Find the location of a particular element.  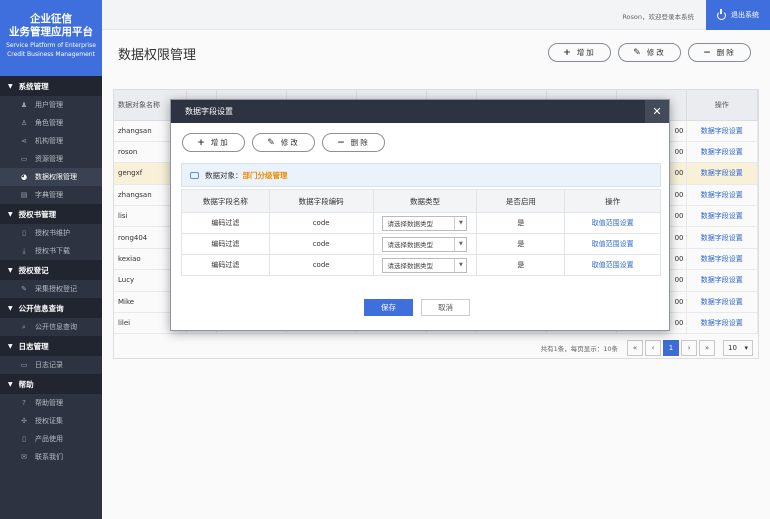

sidebar-item: ⤓ 授权书下载 is located at coordinates (51, 251).